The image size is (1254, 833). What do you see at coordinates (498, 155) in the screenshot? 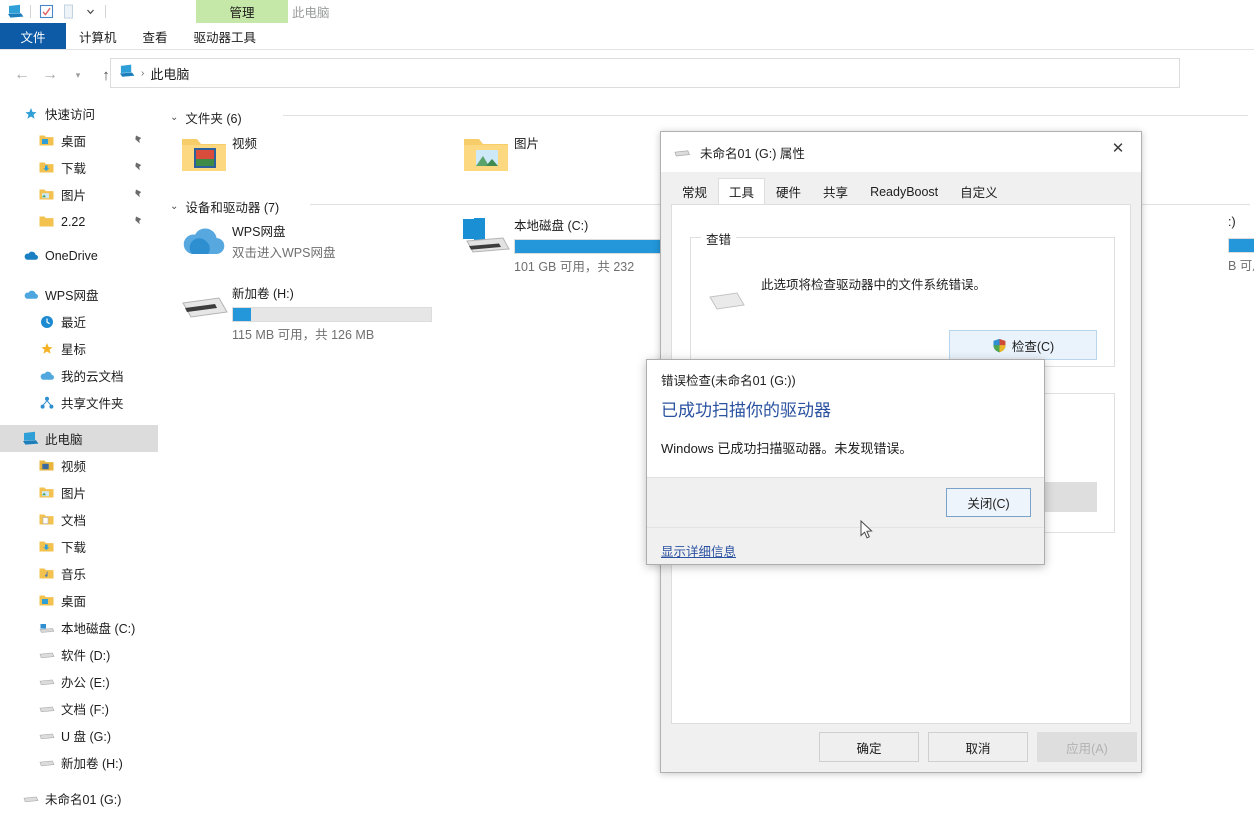
I see `folder-tile-pictures: 图片` at bounding box center [498, 155].